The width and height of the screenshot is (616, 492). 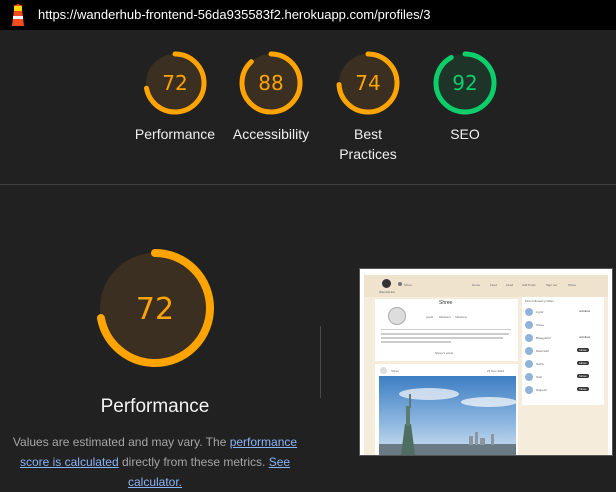 I want to click on thumb-posts-button: Shree's posts, so click(x=444, y=353).